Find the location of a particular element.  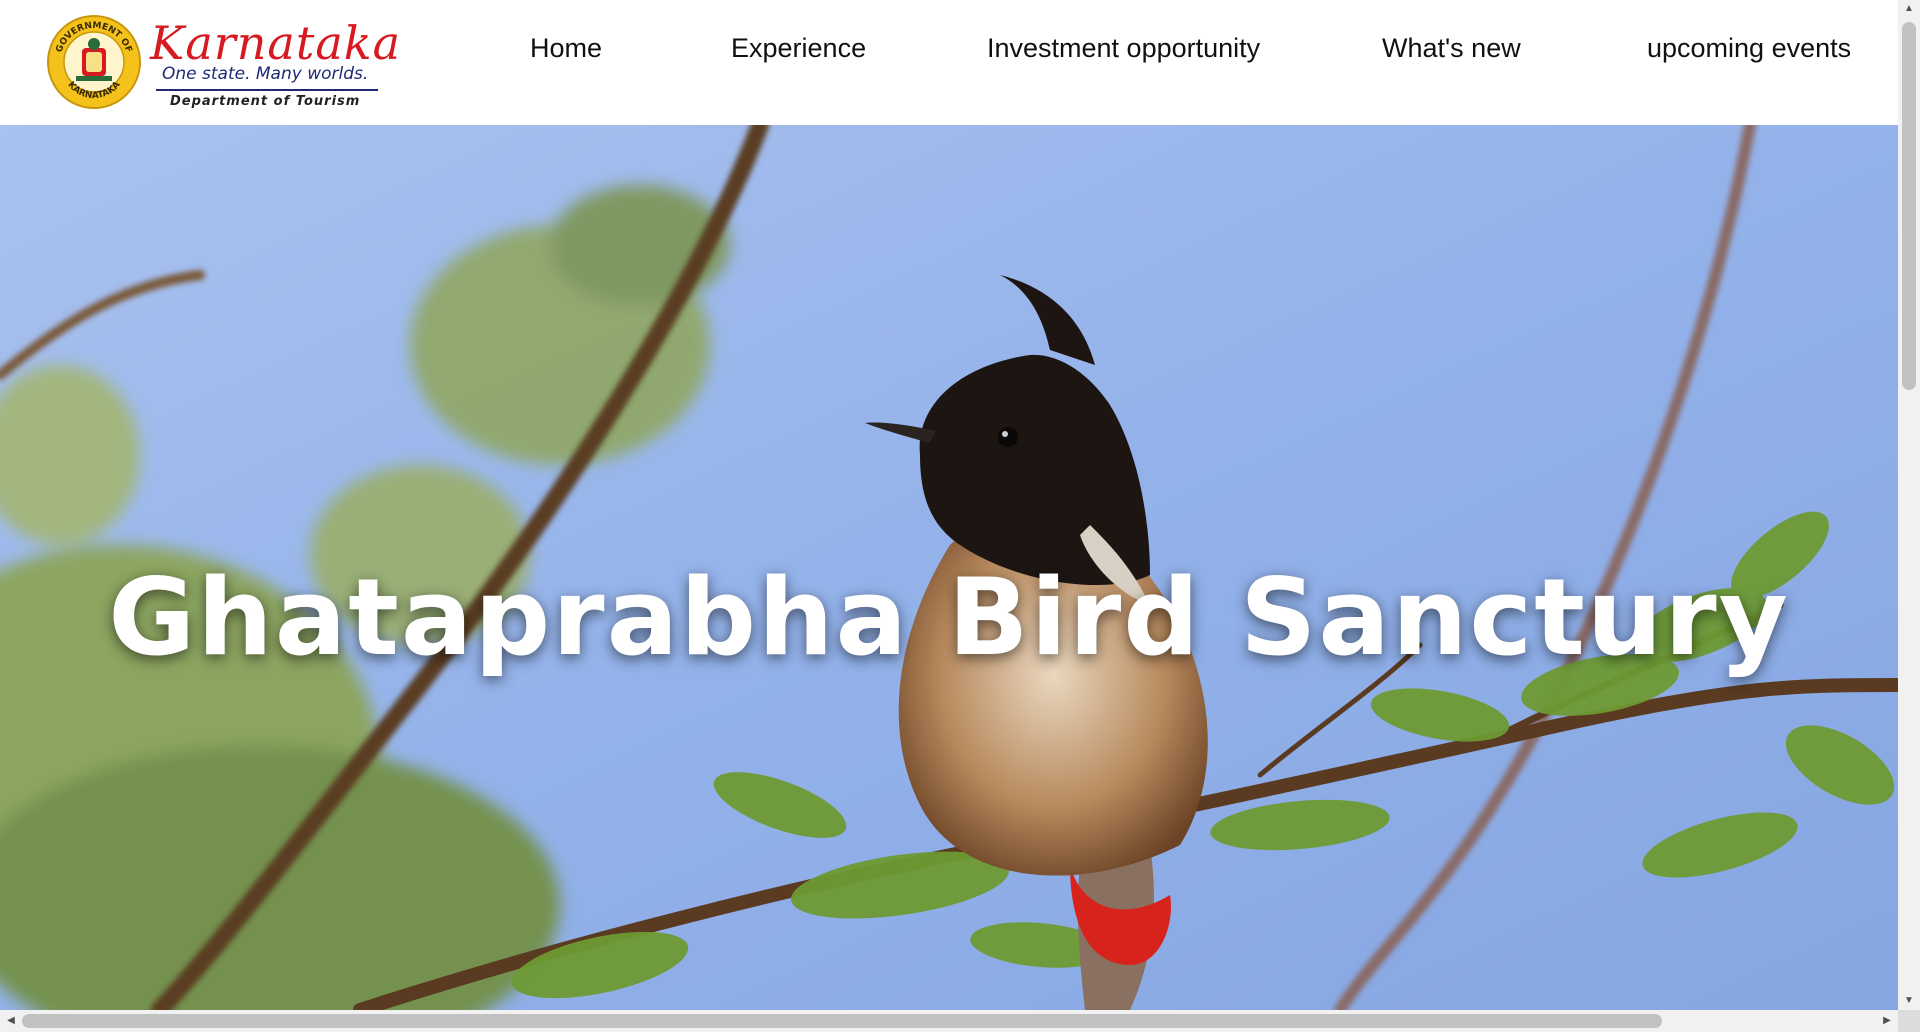

nav-home: Home is located at coordinates (566, 48).